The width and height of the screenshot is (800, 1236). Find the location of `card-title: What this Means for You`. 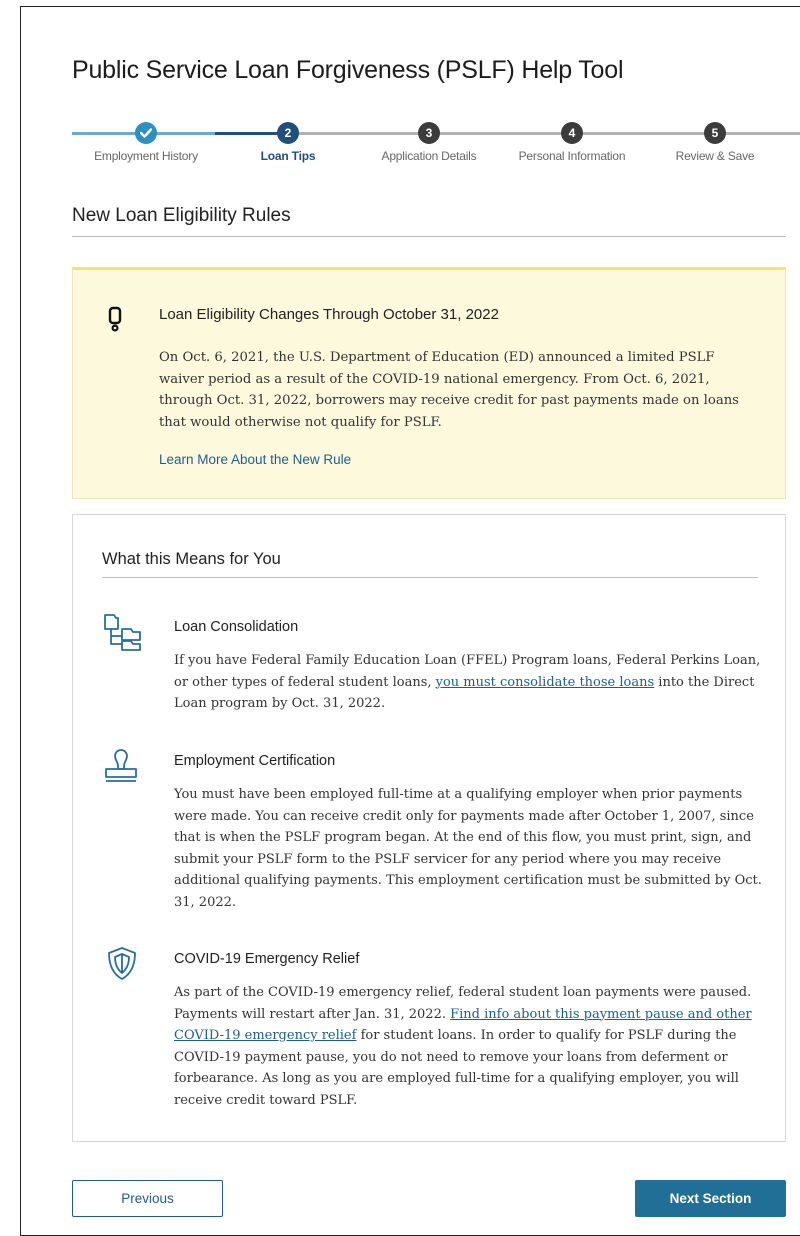

card-title: What this Means for You is located at coordinates (191, 559).